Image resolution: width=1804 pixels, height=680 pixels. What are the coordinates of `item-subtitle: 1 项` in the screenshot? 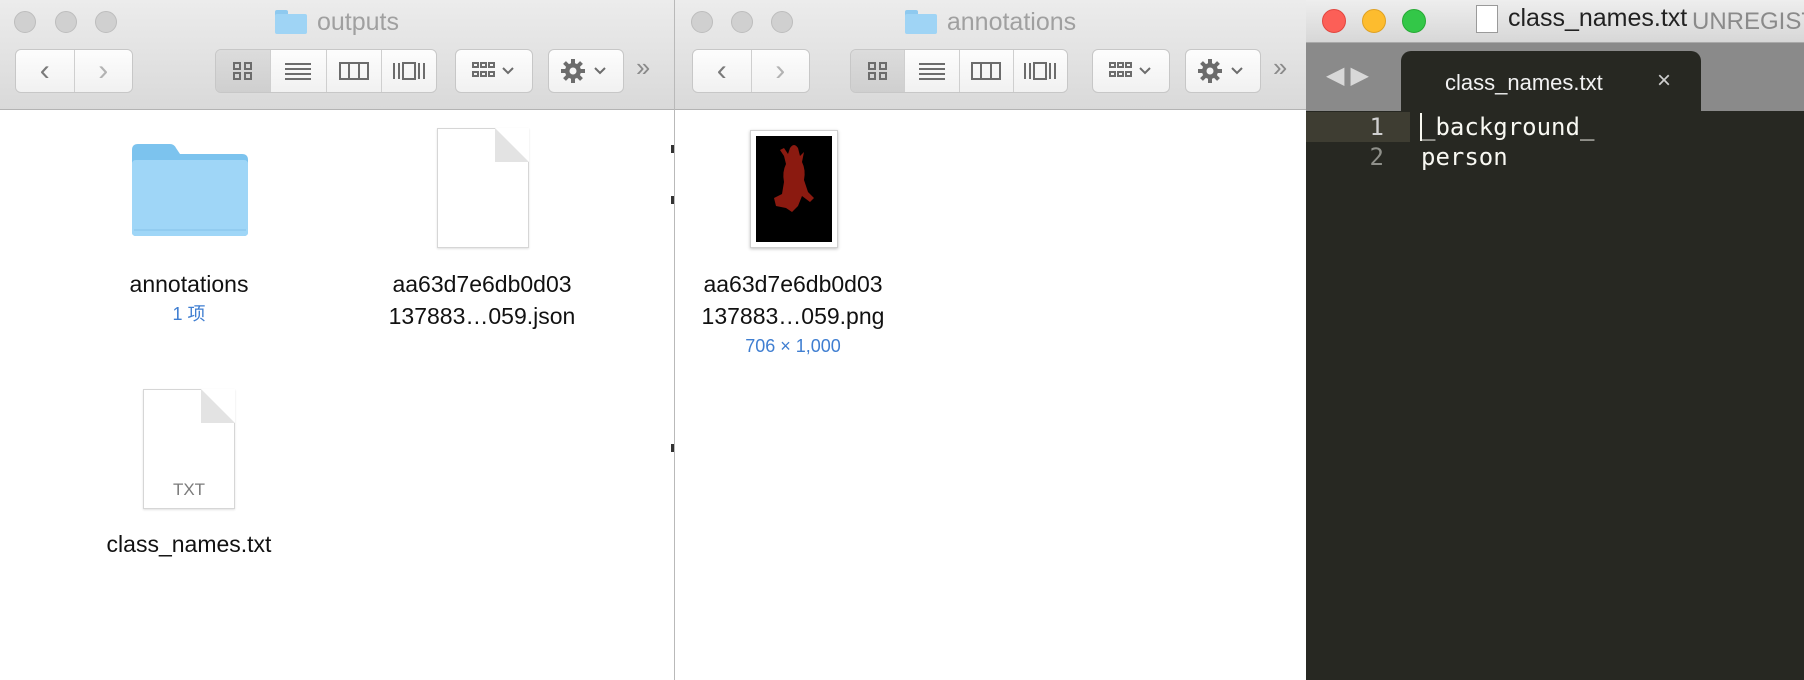 It's located at (189, 314).